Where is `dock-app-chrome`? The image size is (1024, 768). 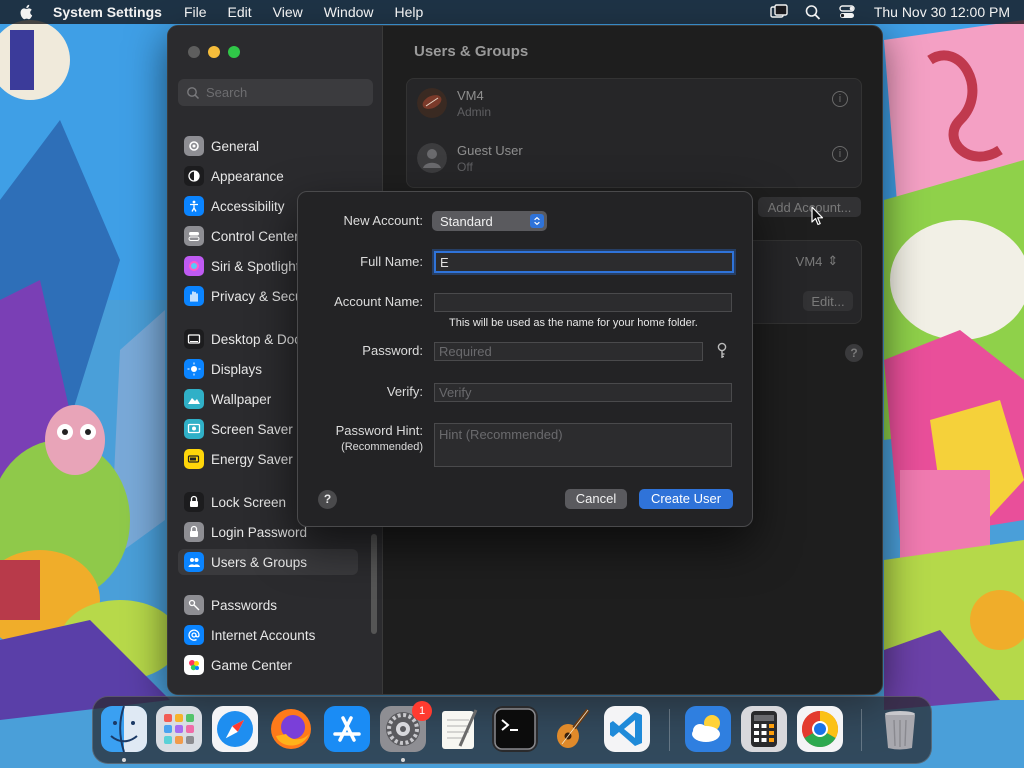
dock-app-chrome is located at coordinates (820, 729).